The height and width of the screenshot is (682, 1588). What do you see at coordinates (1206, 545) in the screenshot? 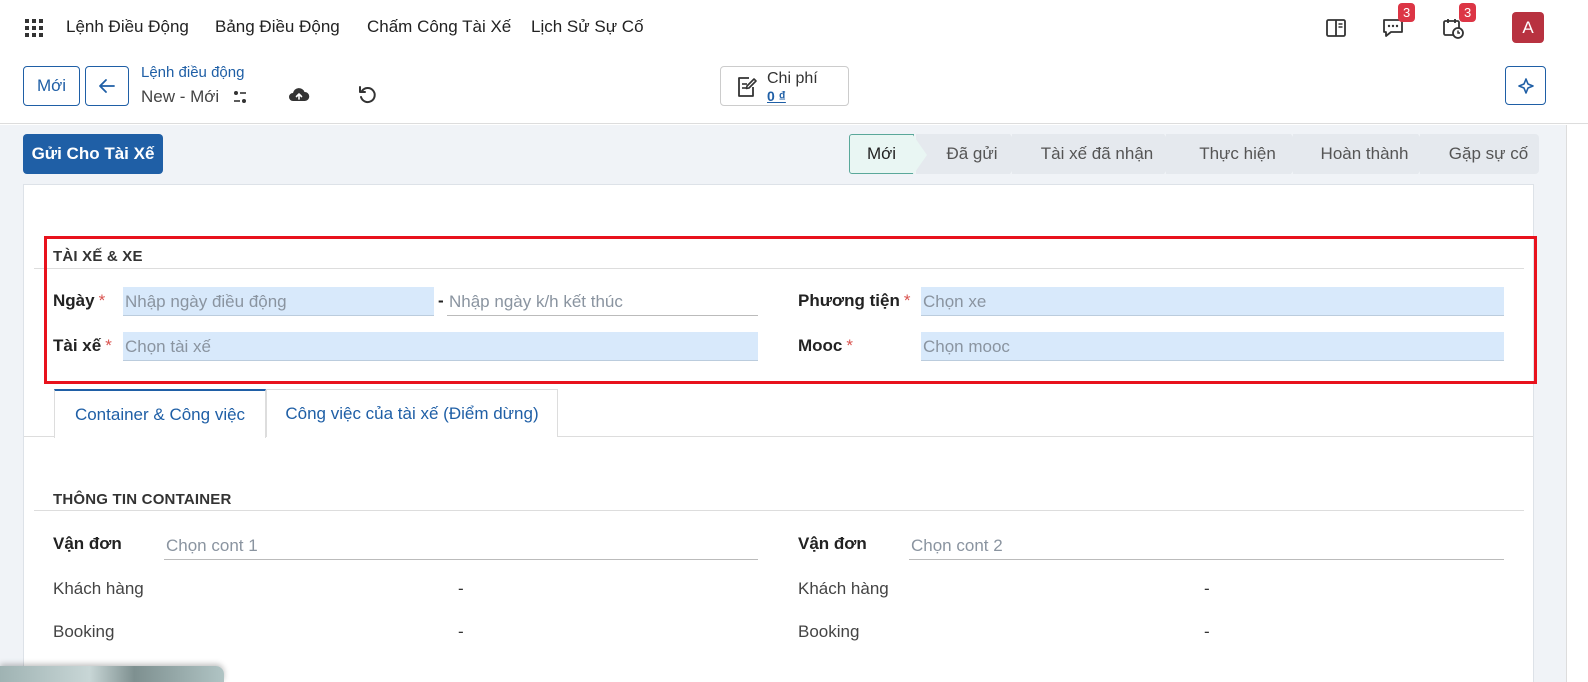
I see `container-2-input: Chọn cont 2` at bounding box center [1206, 545].